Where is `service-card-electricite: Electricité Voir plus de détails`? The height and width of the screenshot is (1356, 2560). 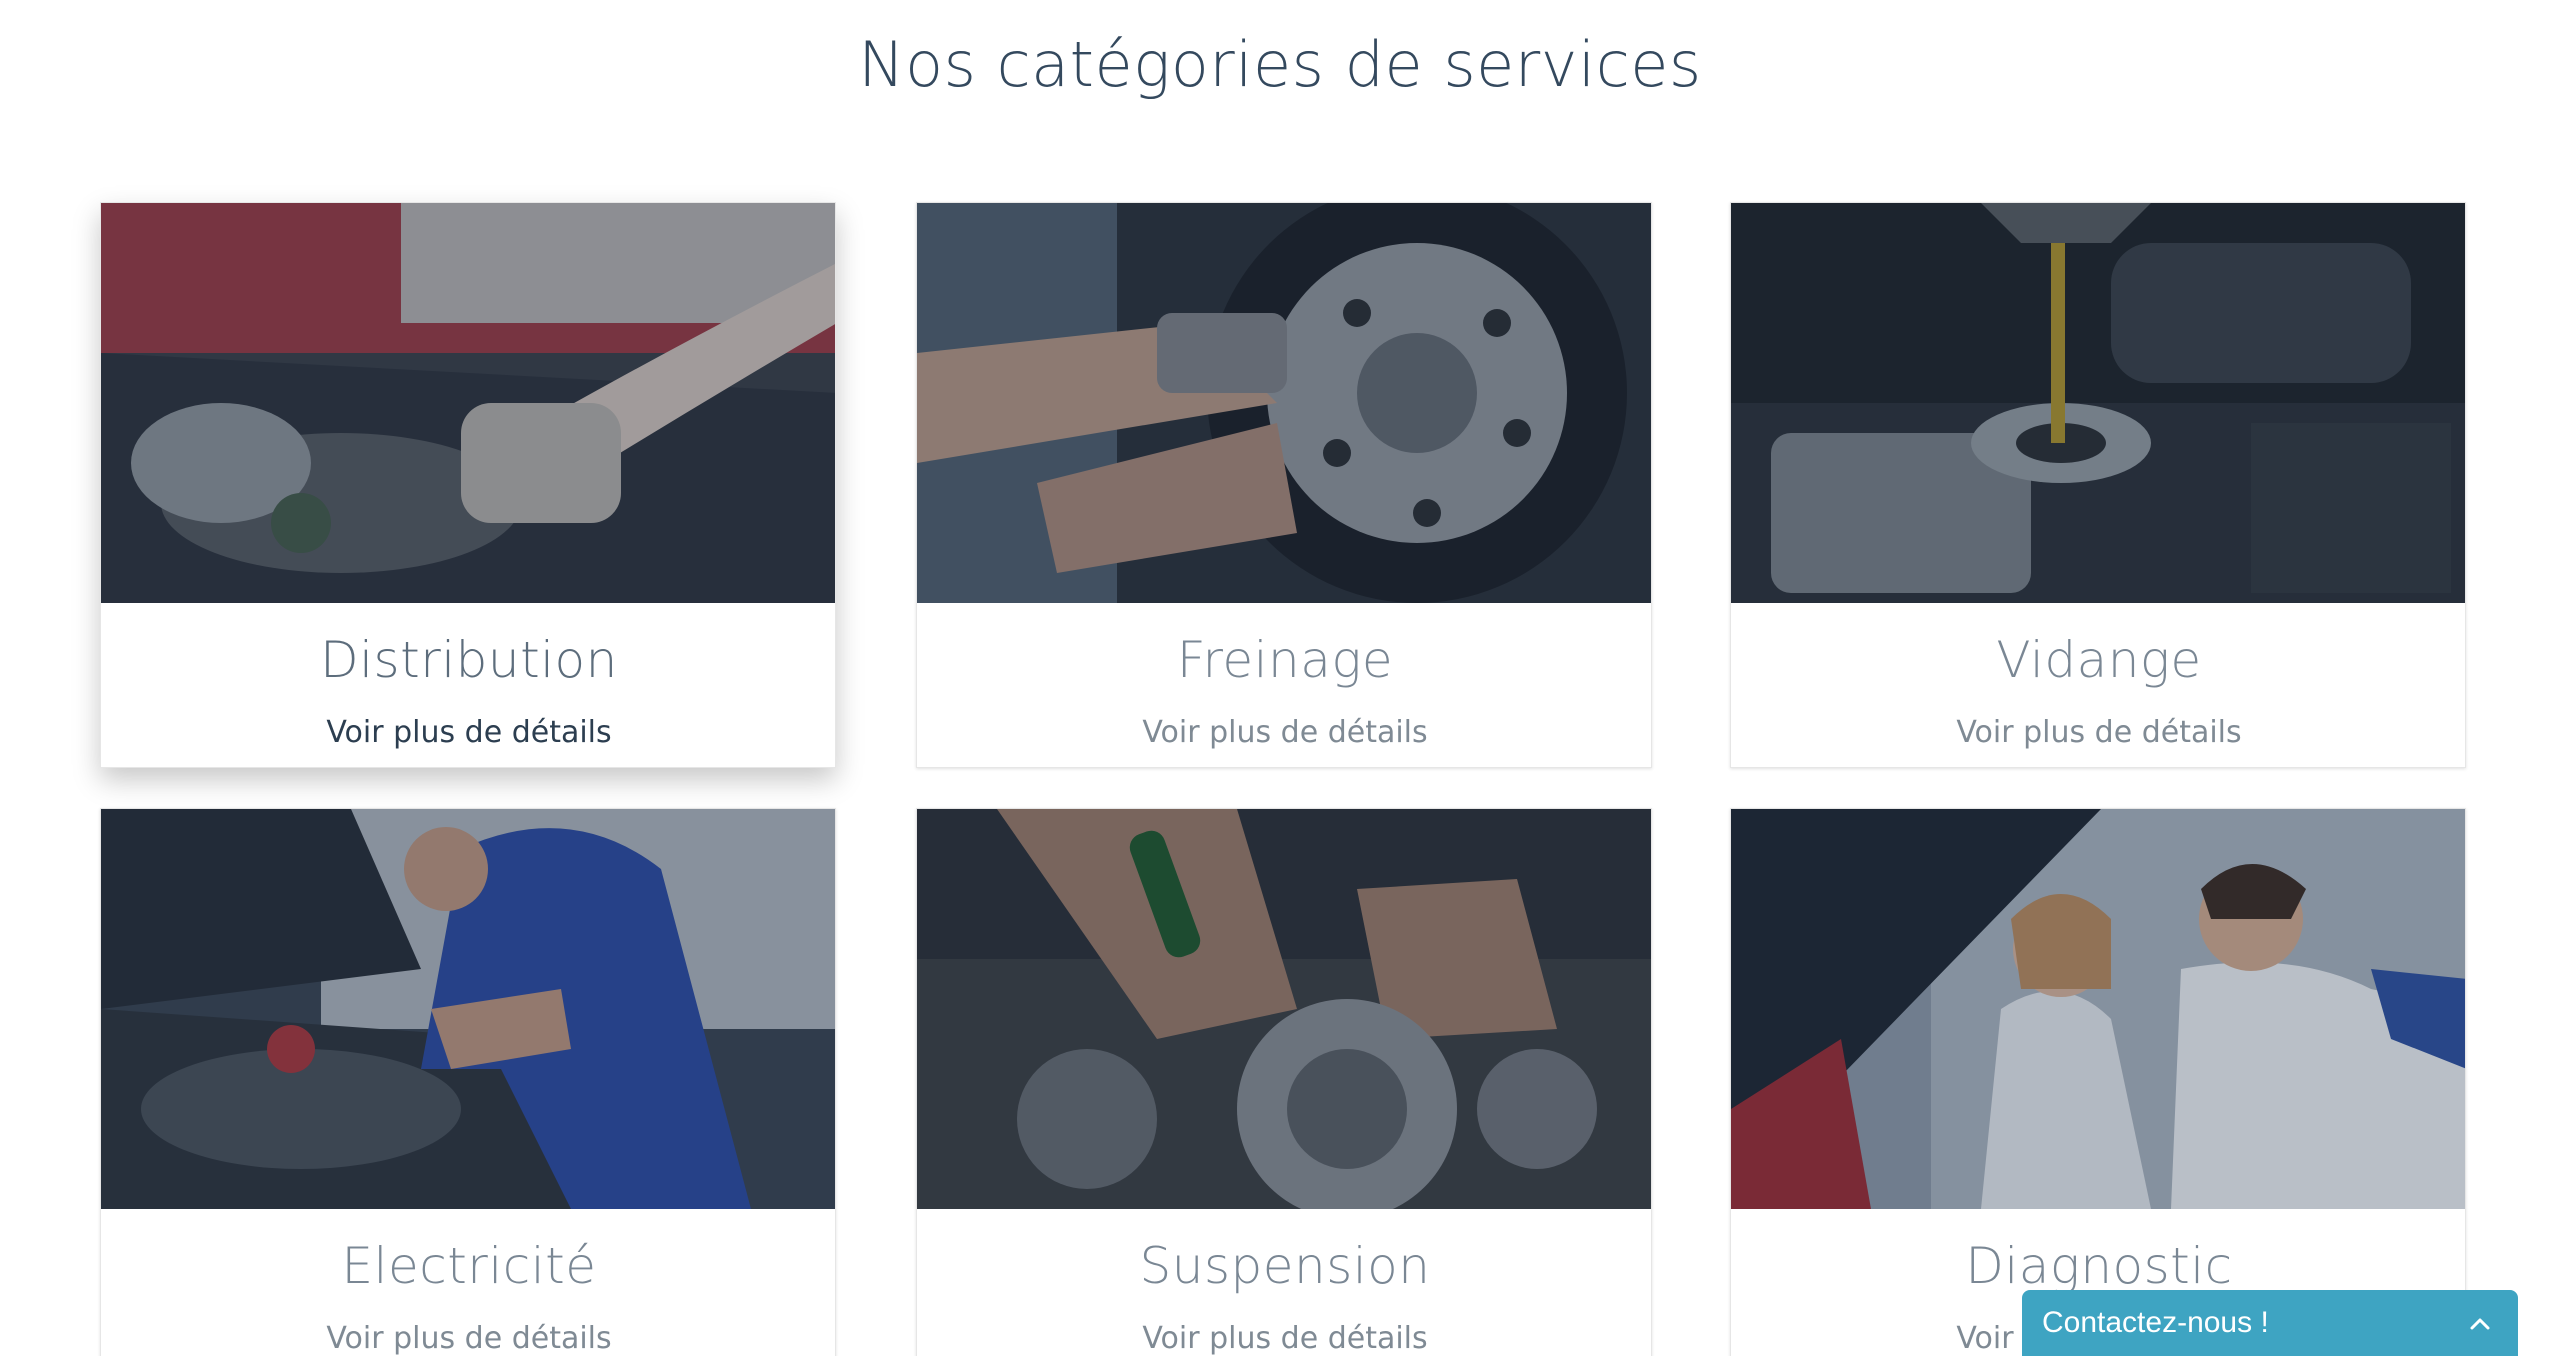 service-card-electricite: Electricité Voir plus de détails is located at coordinates (468, 1082).